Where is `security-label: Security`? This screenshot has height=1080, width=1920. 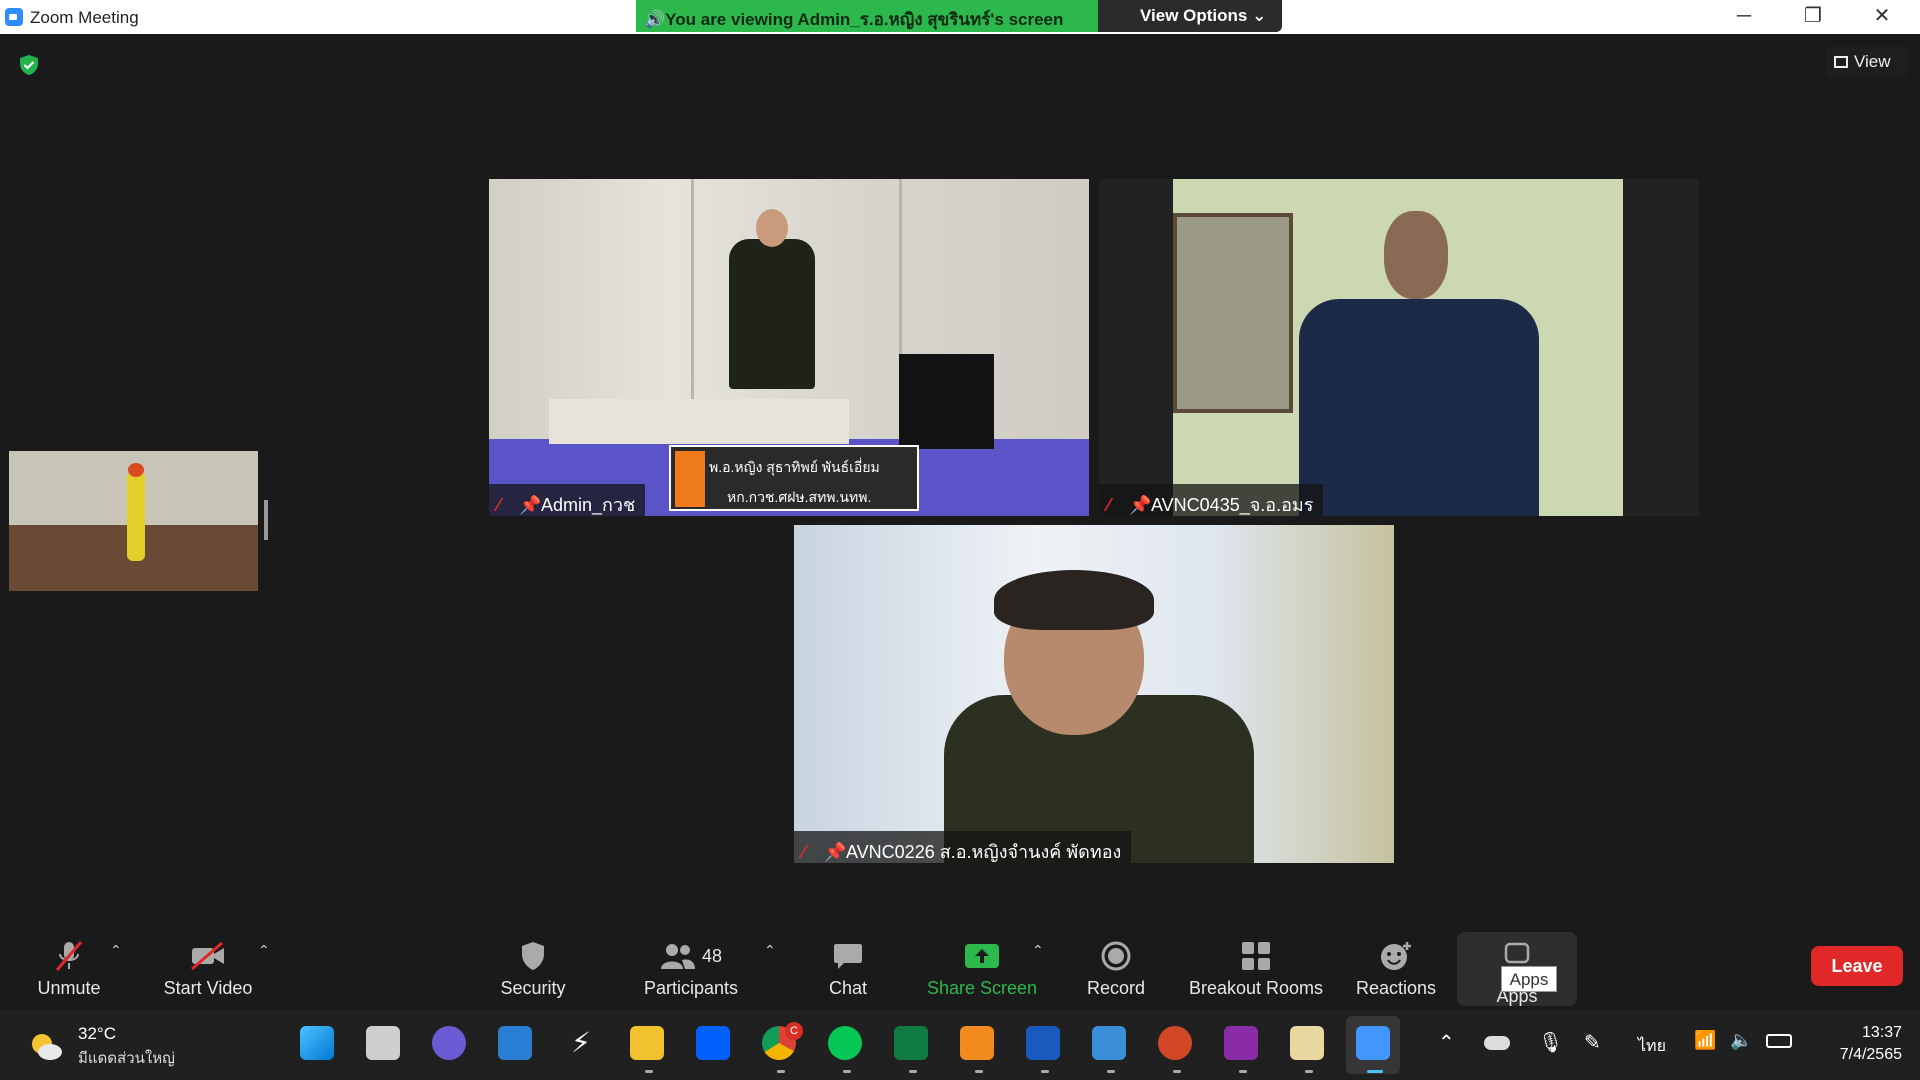 security-label: Security is located at coordinates (533, 988).